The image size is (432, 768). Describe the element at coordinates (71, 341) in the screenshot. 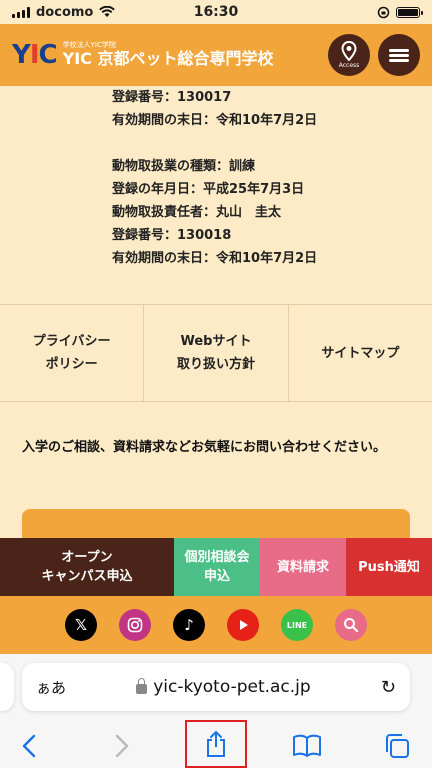

I see `link-label: プライバシー` at that location.